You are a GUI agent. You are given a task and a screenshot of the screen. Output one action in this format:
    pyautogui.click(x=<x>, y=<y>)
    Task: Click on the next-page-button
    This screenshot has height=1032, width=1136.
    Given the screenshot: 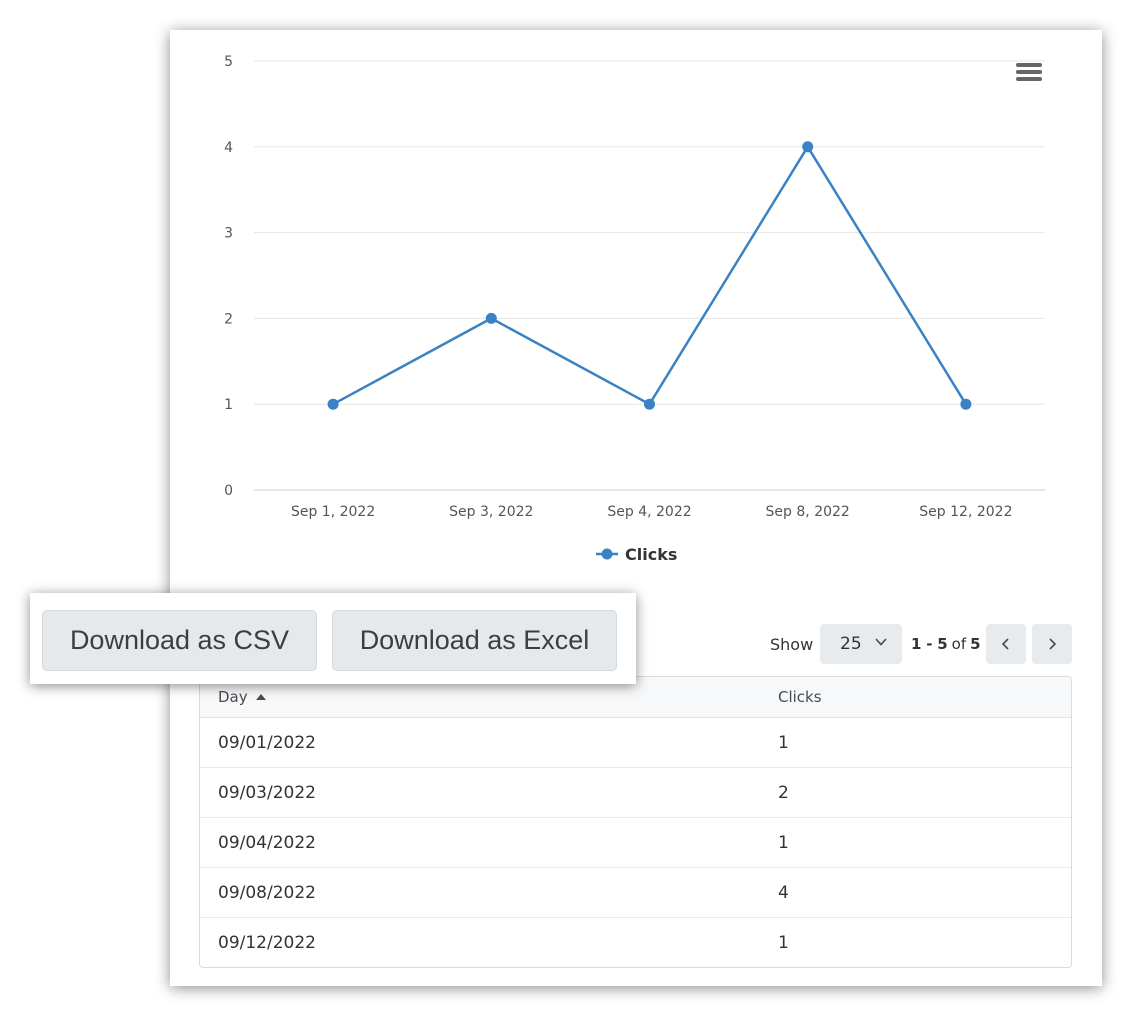 What is the action you would take?
    pyautogui.click(x=1052, y=644)
    